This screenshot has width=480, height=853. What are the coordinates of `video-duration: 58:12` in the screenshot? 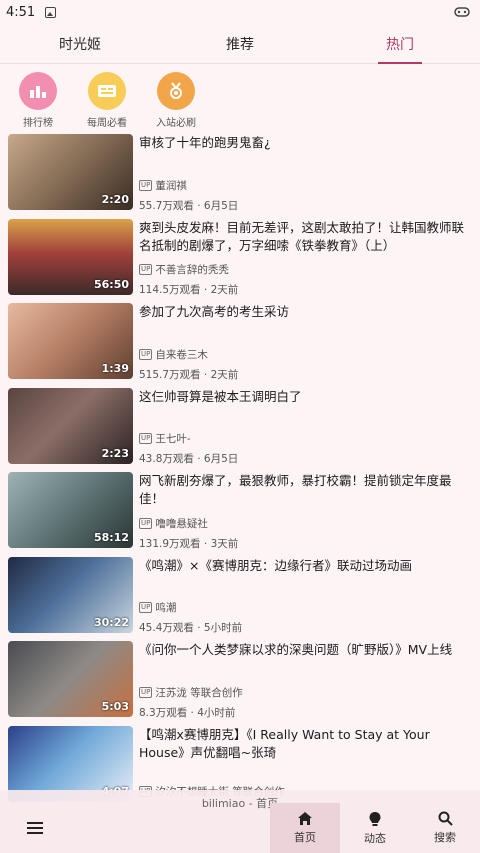 It's located at (111, 537).